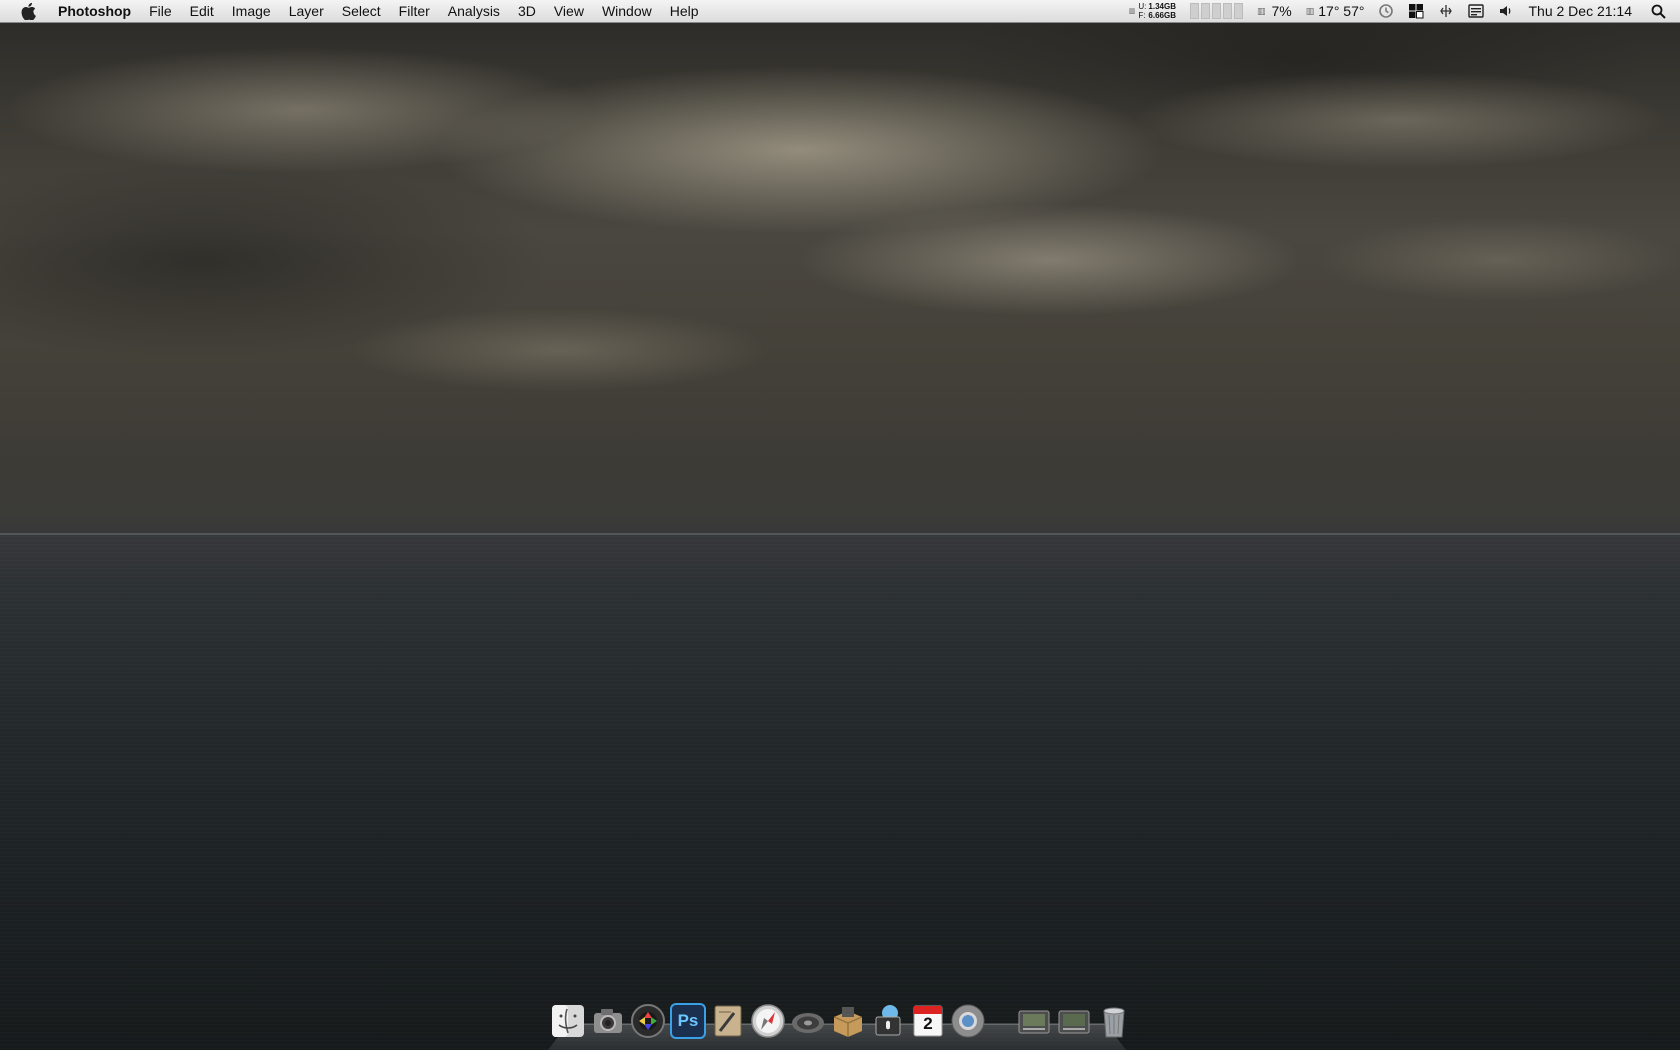  Describe the element at coordinates (414, 11) in the screenshot. I see `menu-filter: Filter` at that location.